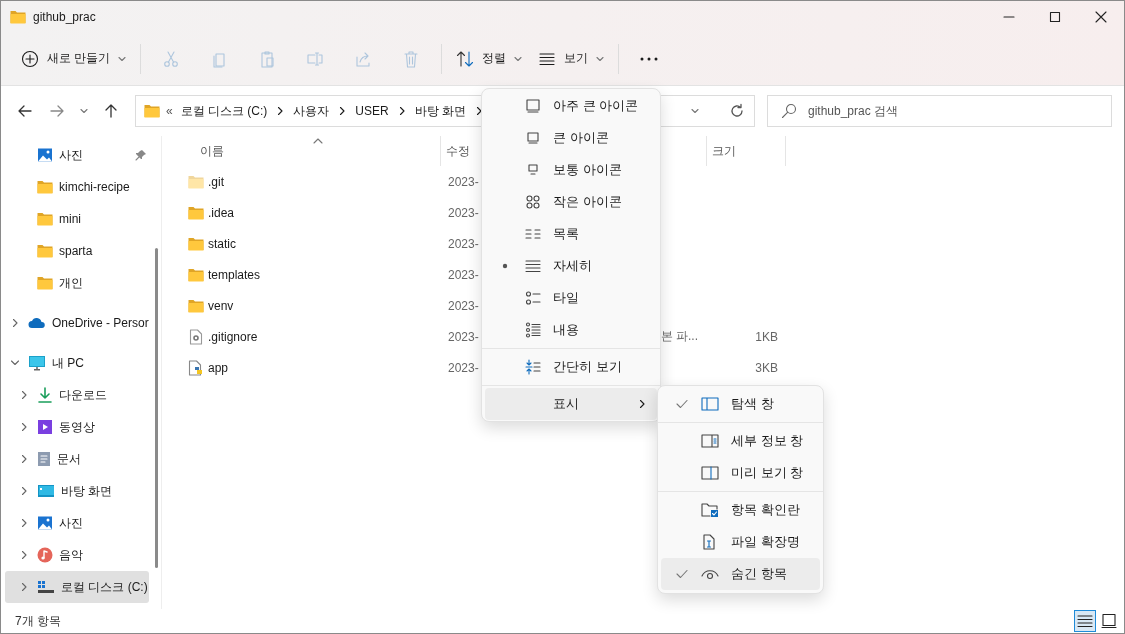 Image resolution: width=1125 pixels, height=634 pixels. What do you see at coordinates (489, 58) in the screenshot?
I see `sort-button: 정렬` at bounding box center [489, 58].